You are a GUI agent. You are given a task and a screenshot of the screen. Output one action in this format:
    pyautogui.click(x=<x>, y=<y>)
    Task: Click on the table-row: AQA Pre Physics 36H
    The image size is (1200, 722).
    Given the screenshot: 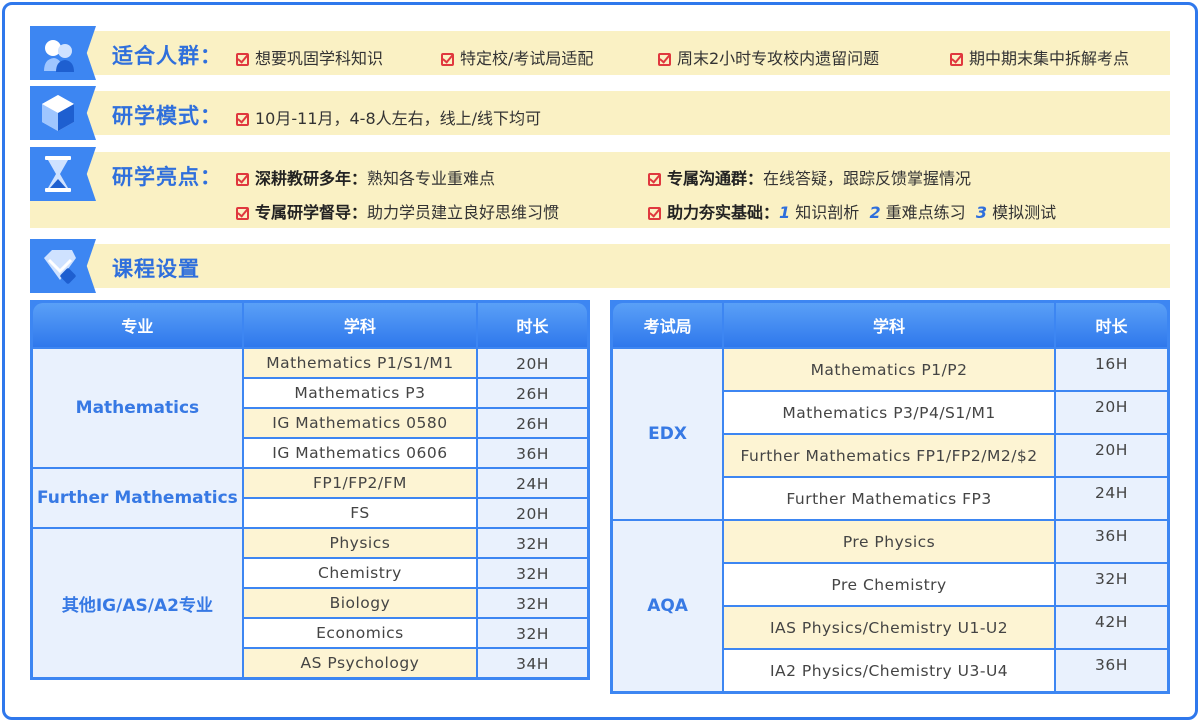 What is the action you would take?
    pyautogui.click(x=890, y=606)
    